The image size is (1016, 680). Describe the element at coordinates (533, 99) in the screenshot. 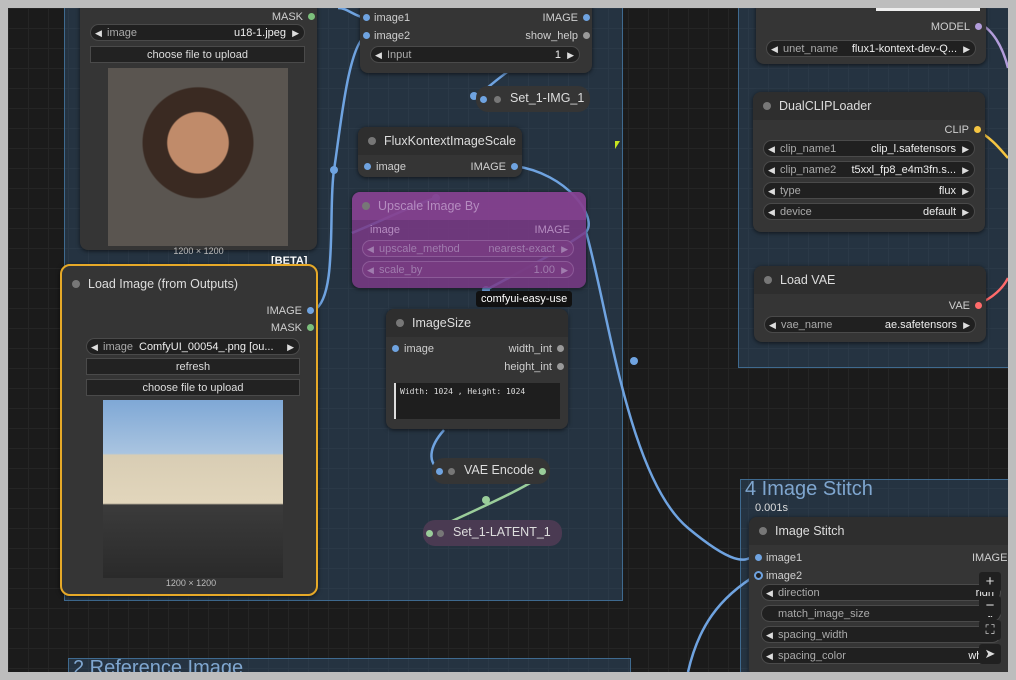

I see `set-img-node: Set_1-IMG_1` at that location.